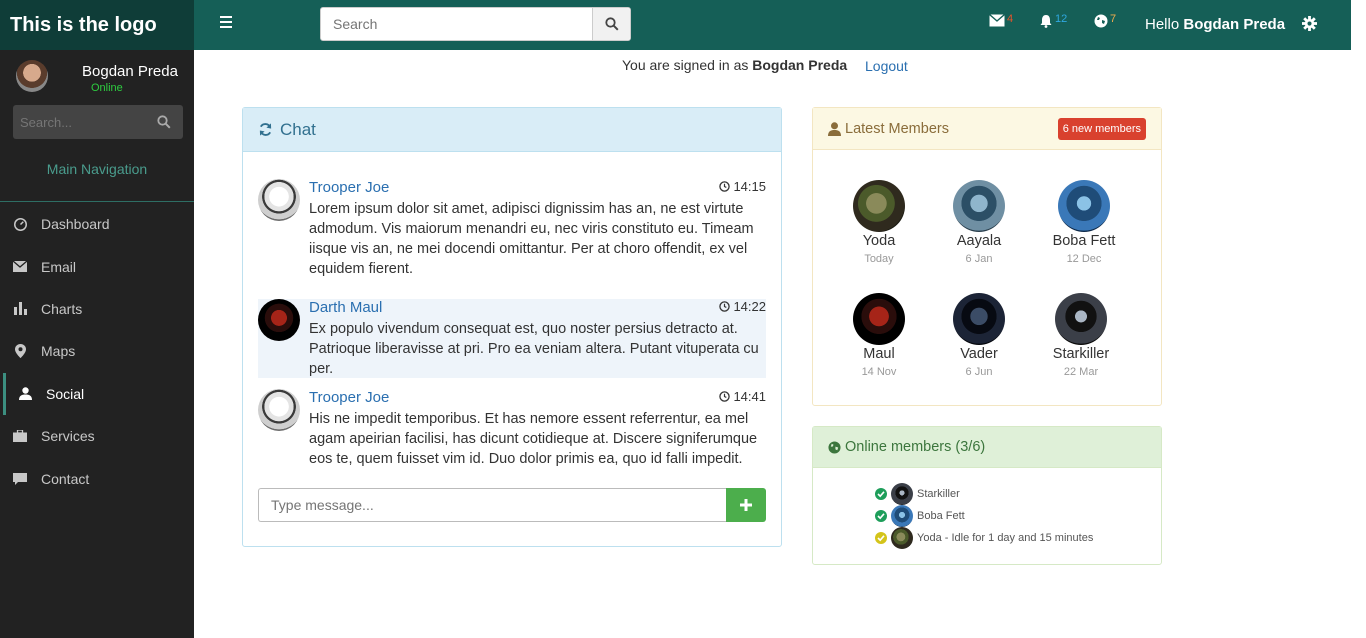 The height and width of the screenshot is (638, 1366). I want to click on member-name: Starkiller, so click(1081, 354).